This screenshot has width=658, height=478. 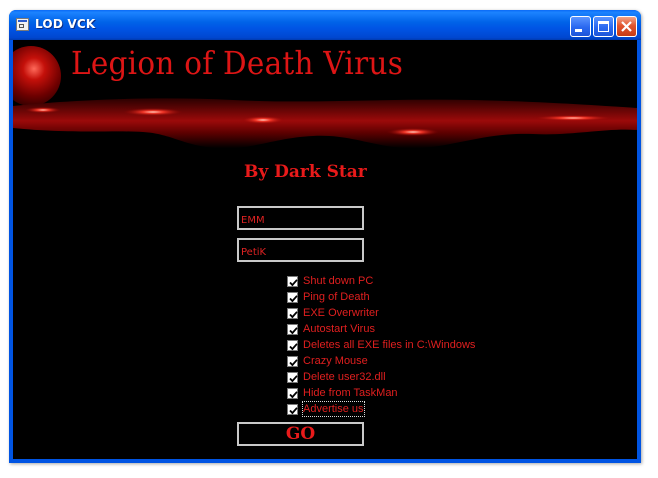 I want to click on option-label: Autostart Virus, so click(x=339, y=329).